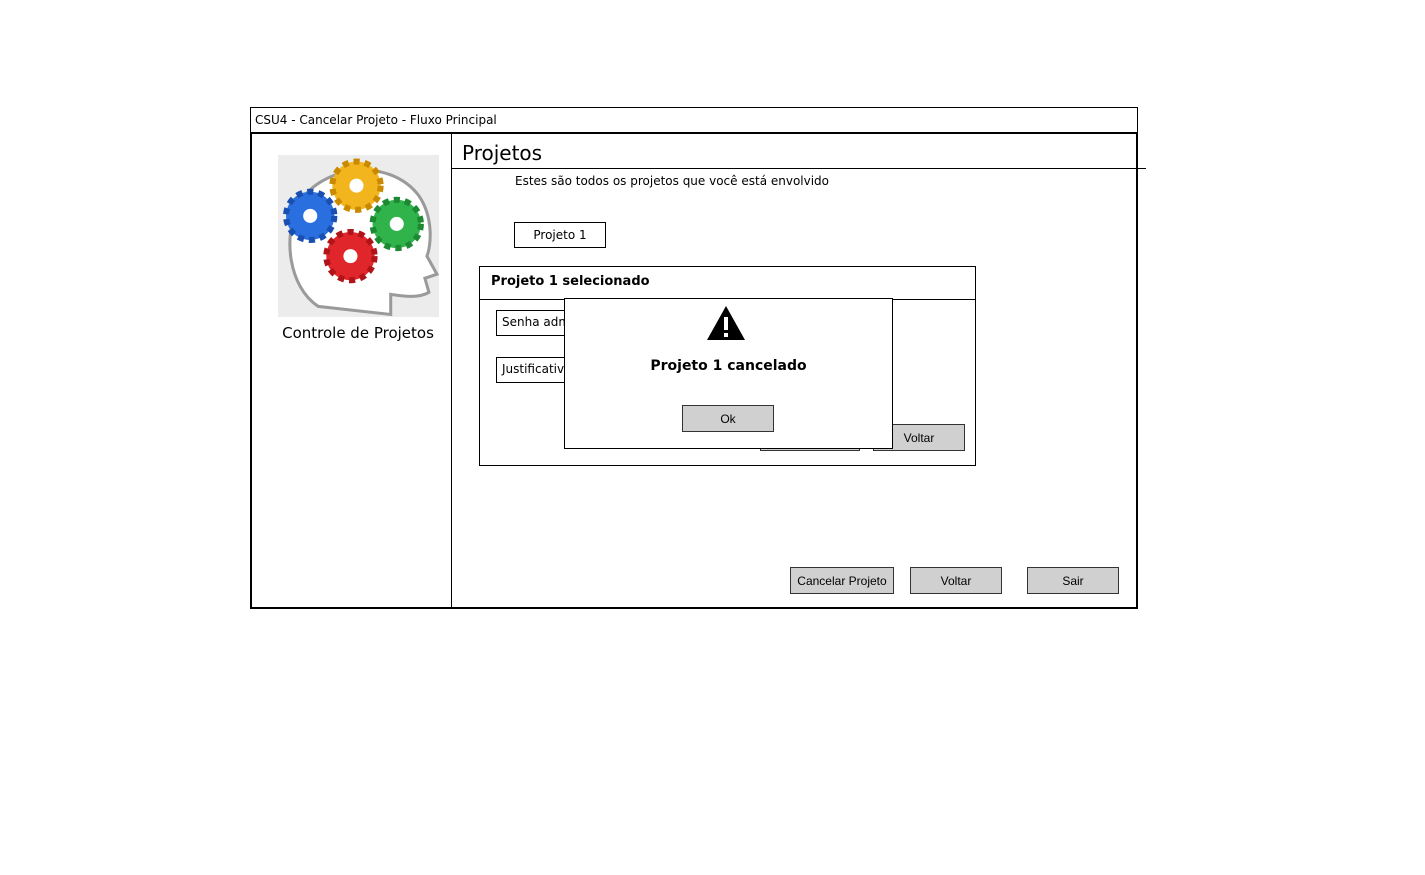 This screenshot has width=1425, height=875. I want to click on alert-message: Projeto 1 cancelado, so click(728, 366).